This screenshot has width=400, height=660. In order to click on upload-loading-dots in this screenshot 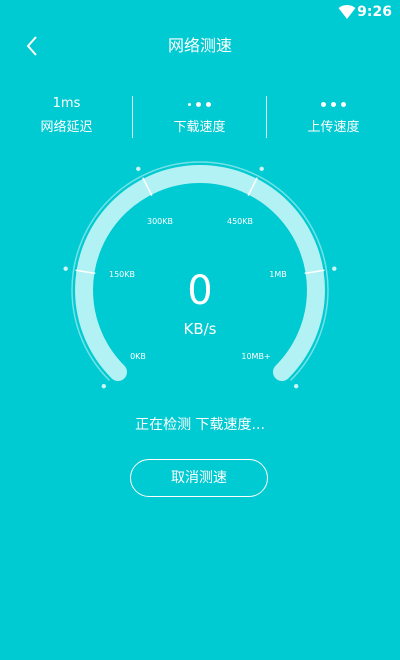, I will do `click(333, 104)`.